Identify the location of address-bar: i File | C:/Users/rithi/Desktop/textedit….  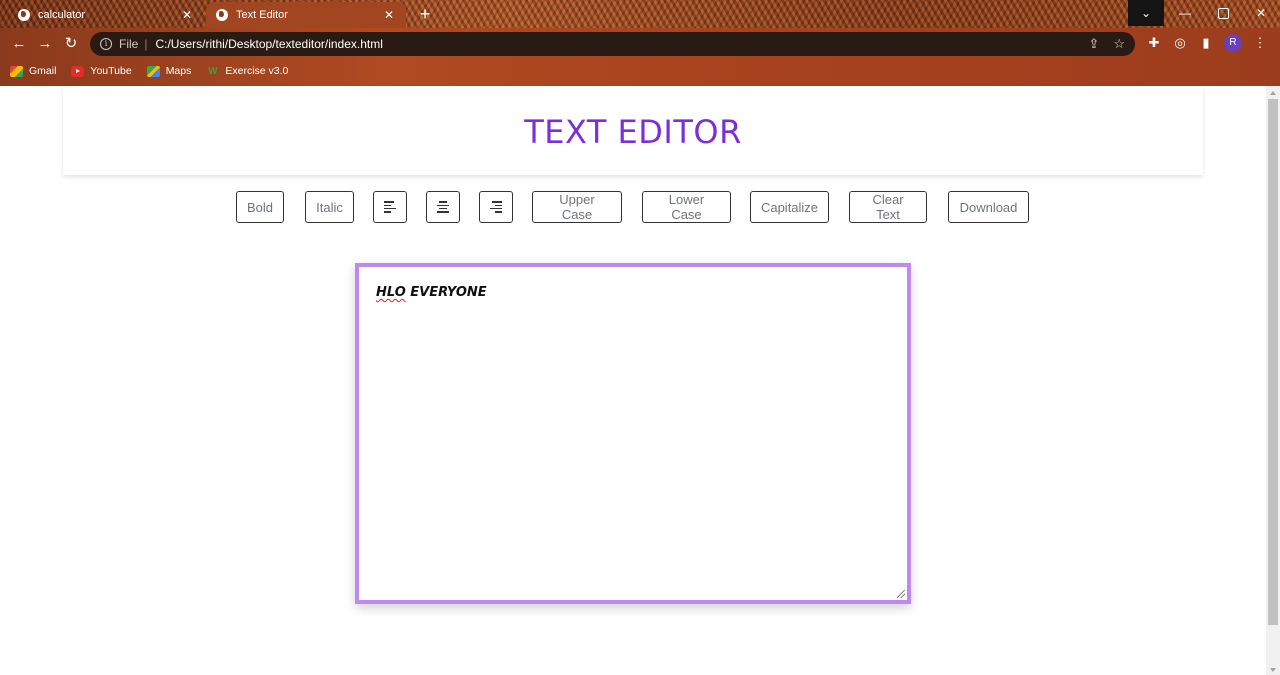
(612, 44).